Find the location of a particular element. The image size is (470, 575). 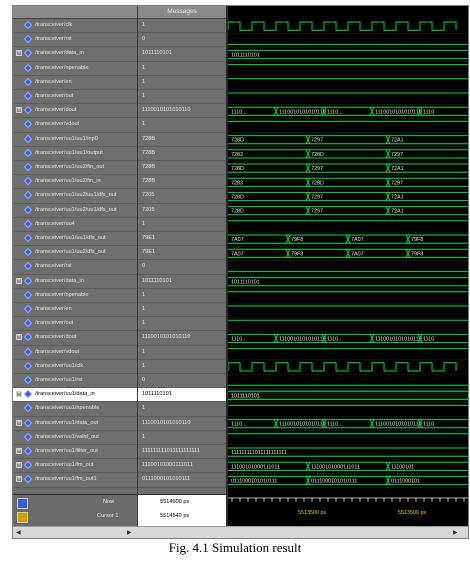

signal-value-row: 0 is located at coordinates (182, 267).